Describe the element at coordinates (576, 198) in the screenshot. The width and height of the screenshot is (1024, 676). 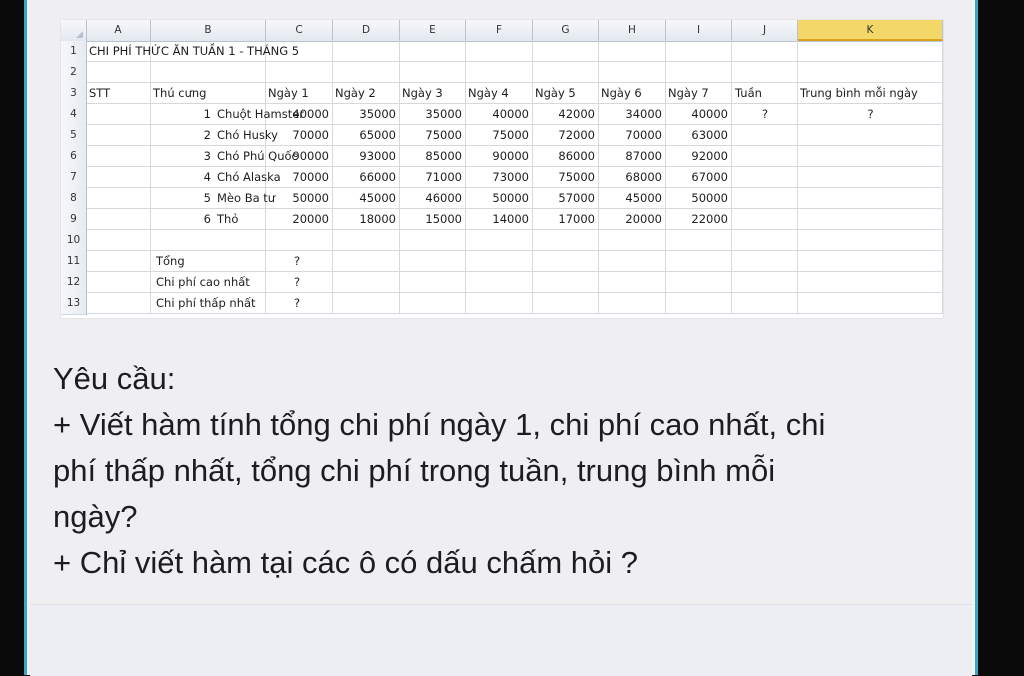
I see `day-cost-cell: 57000` at that location.